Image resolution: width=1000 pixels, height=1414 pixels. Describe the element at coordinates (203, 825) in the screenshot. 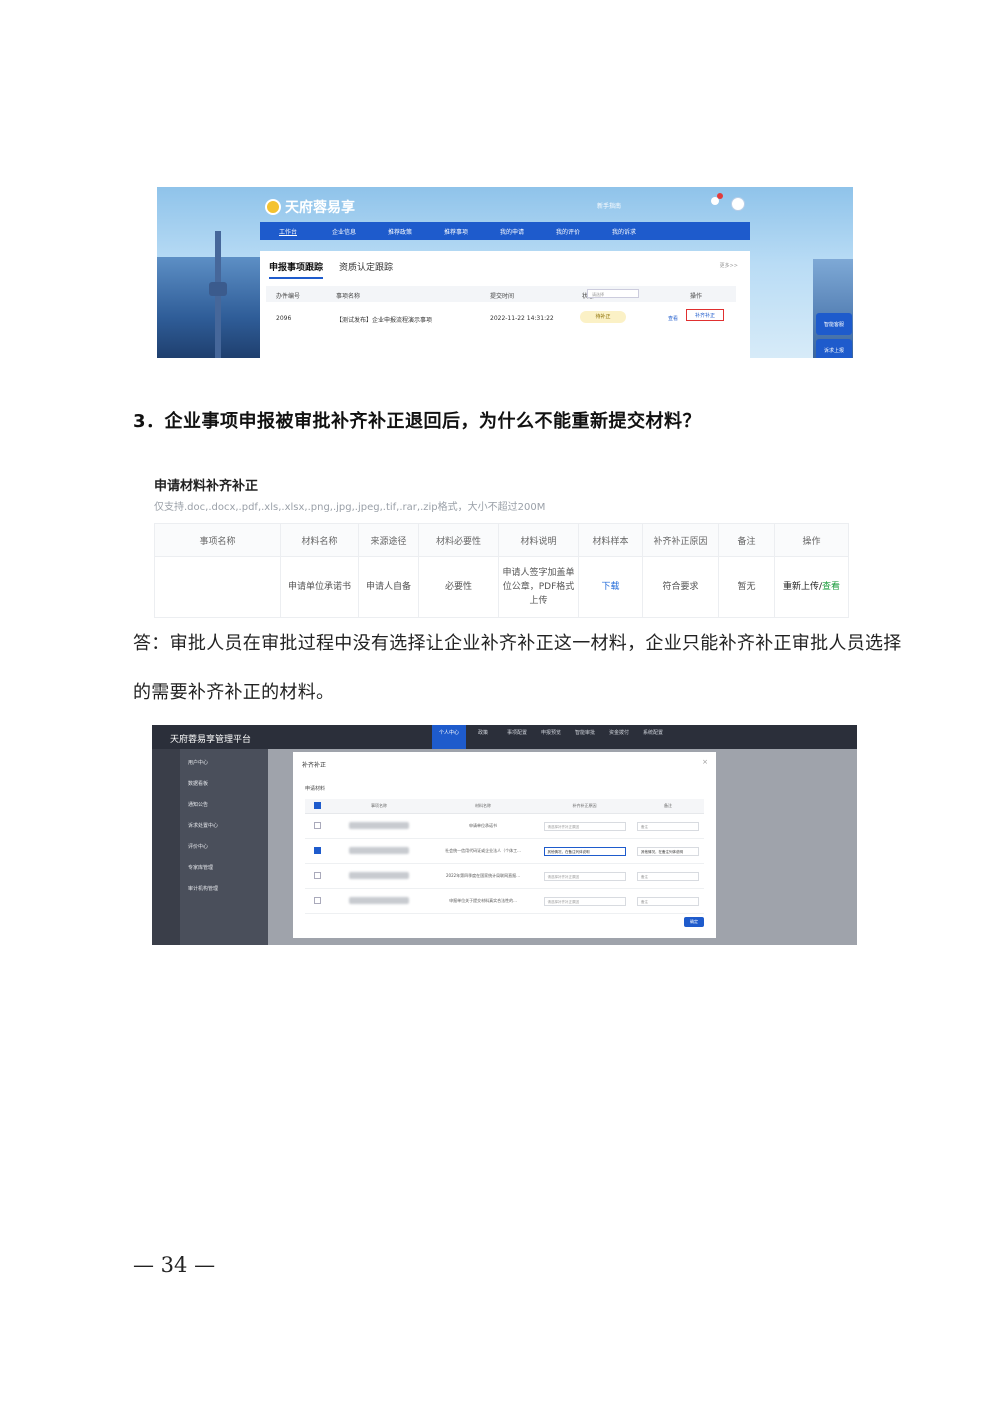

I see `sidebar-item-appeals: 诉求处置中心` at that location.